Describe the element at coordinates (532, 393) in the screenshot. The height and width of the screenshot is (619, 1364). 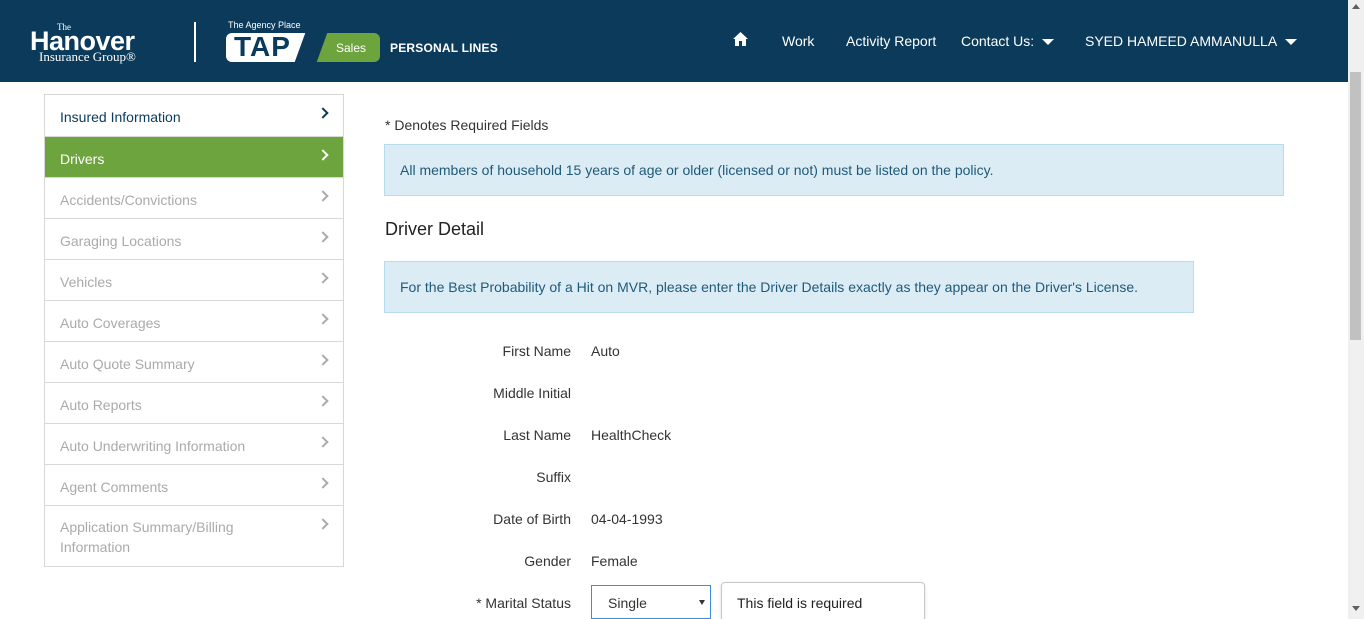
I see `middle-initial-label: Middle Initial` at that location.